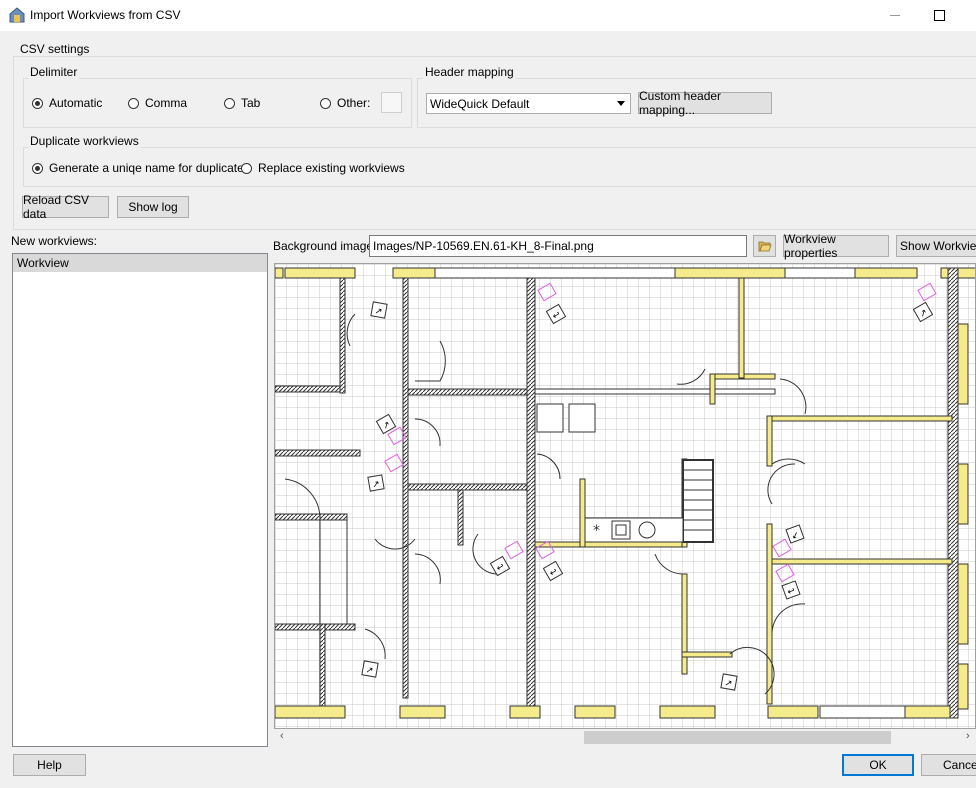 This screenshot has width=976, height=788. I want to click on list-item: Workview, so click(140, 263).